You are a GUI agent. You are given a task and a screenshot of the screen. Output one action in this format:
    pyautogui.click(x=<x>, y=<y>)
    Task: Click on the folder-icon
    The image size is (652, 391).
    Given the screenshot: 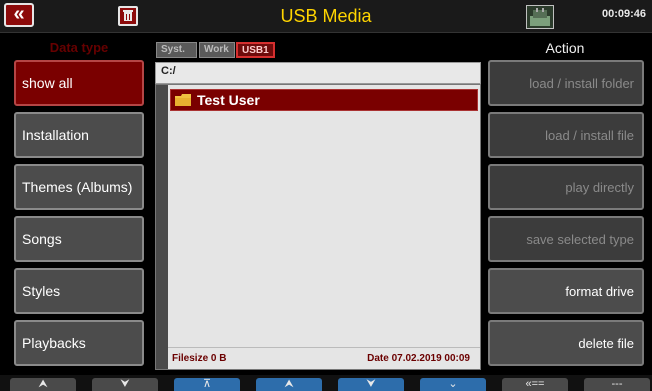 What is the action you would take?
    pyautogui.click(x=183, y=100)
    